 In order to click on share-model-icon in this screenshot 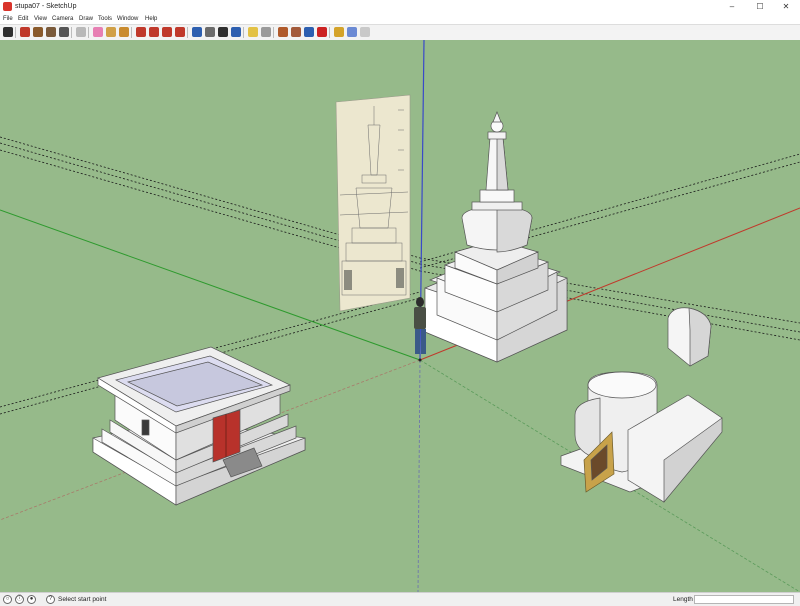, I will do `click(296, 32)`.